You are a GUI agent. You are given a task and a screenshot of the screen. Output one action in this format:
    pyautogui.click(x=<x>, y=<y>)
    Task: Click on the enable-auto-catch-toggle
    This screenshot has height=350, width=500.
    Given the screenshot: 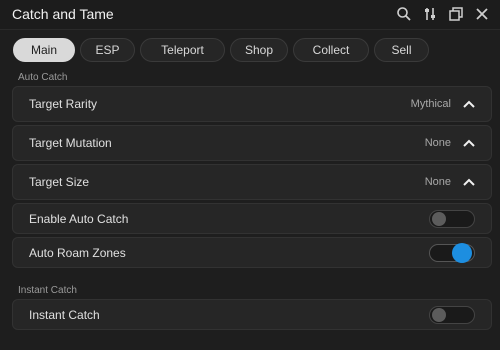 What is the action you would take?
    pyautogui.click(x=452, y=218)
    